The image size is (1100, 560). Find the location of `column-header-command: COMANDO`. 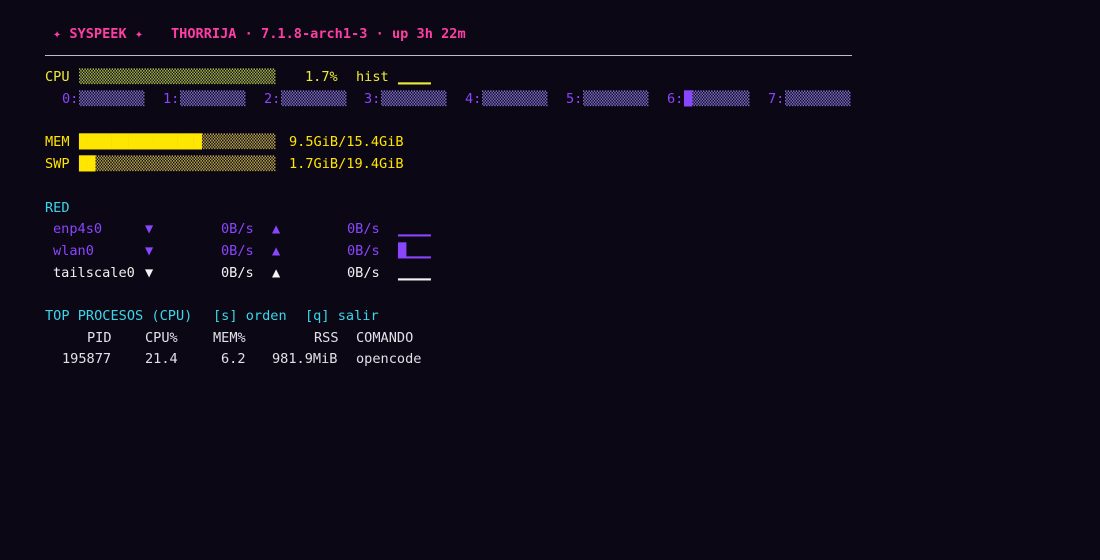

column-header-command: COMANDO is located at coordinates (385, 338).